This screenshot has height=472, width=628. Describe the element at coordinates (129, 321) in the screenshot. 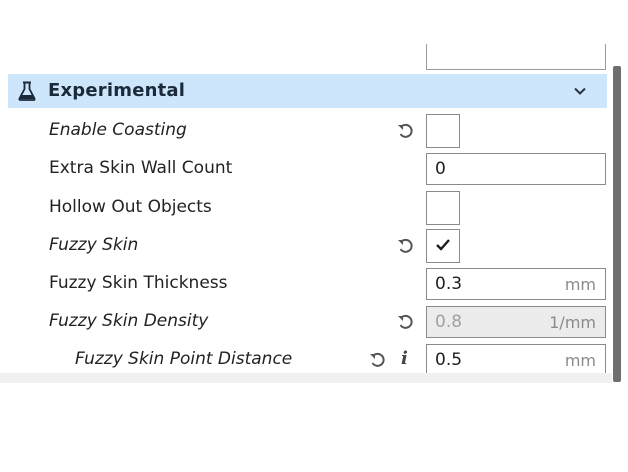

I see `setting-label: Fuzzy Skin Density` at that location.